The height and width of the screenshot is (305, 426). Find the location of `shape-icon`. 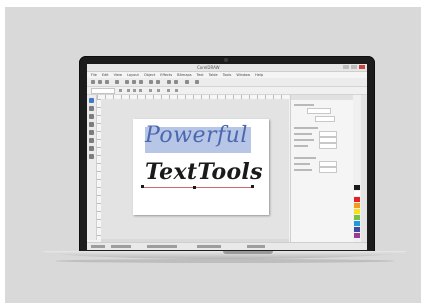

shape-icon is located at coordinates (91, 108).